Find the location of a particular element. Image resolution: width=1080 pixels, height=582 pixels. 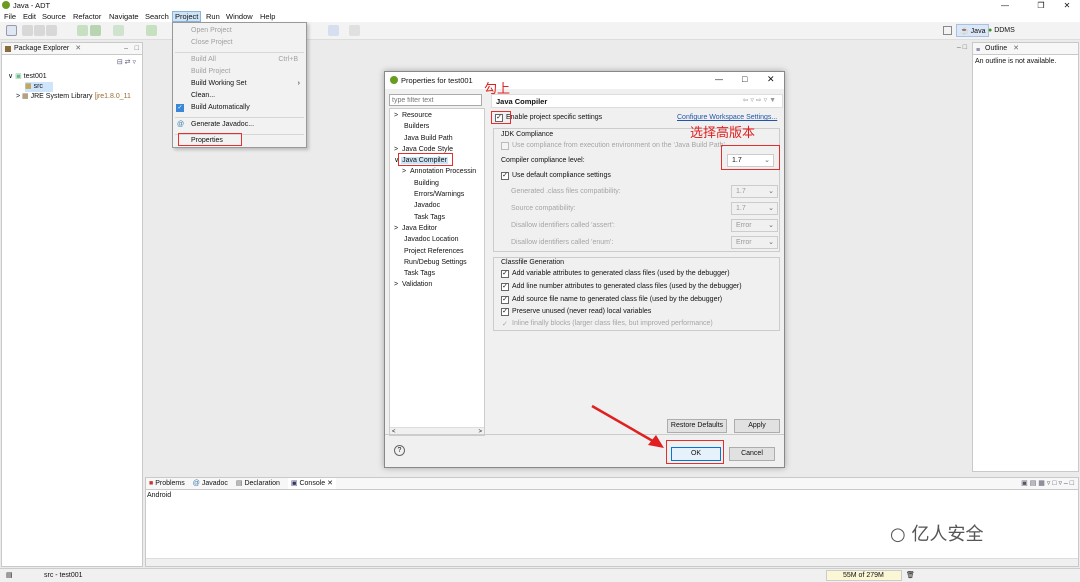

apply-button: Apply is located at coordinates (757, 426).